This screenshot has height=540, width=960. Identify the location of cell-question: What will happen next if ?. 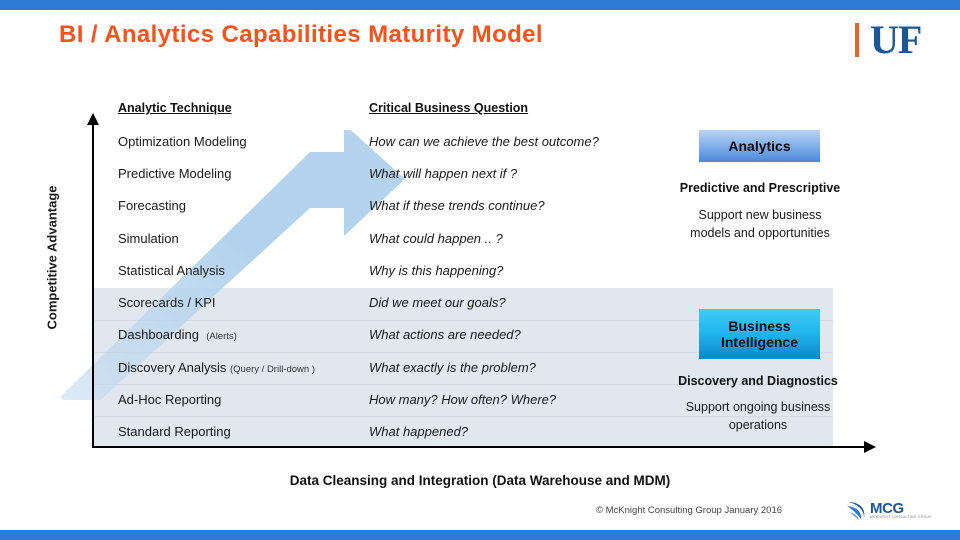
(443, 173).